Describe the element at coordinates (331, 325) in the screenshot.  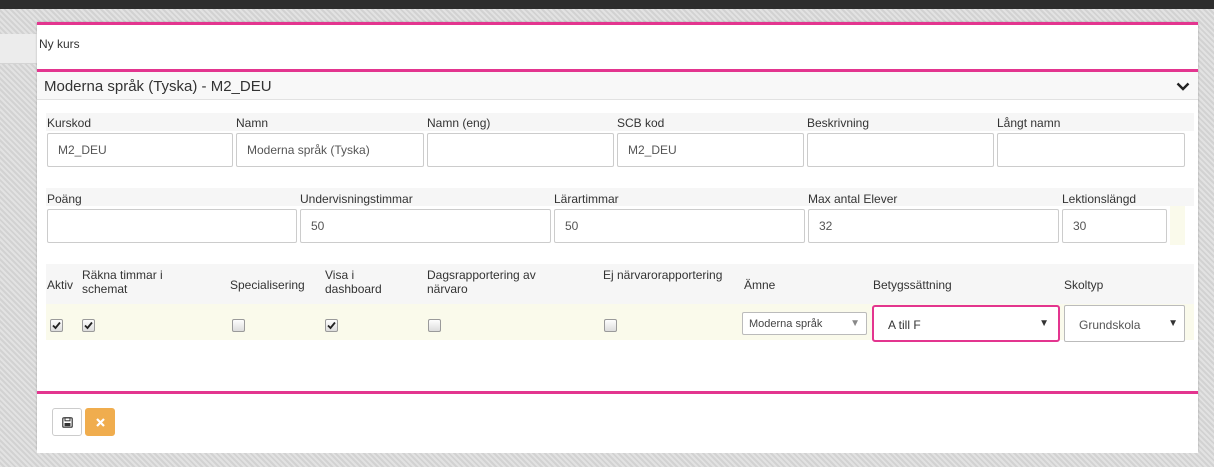
I see `visa-dashboard-checkbox` at that location.